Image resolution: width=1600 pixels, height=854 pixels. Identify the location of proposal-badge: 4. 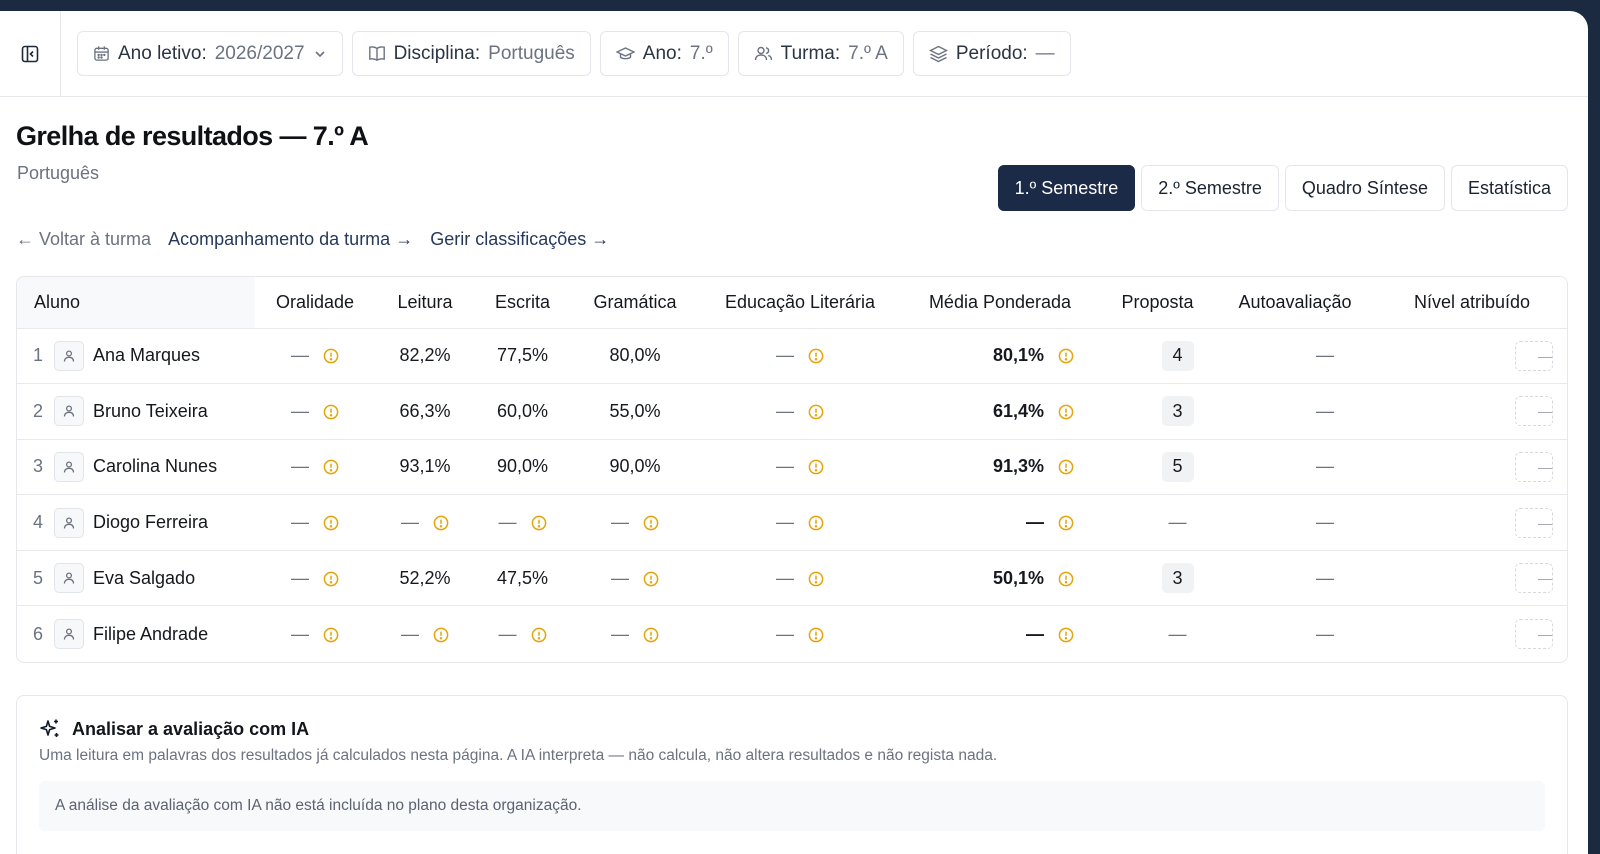
(1177, 355).